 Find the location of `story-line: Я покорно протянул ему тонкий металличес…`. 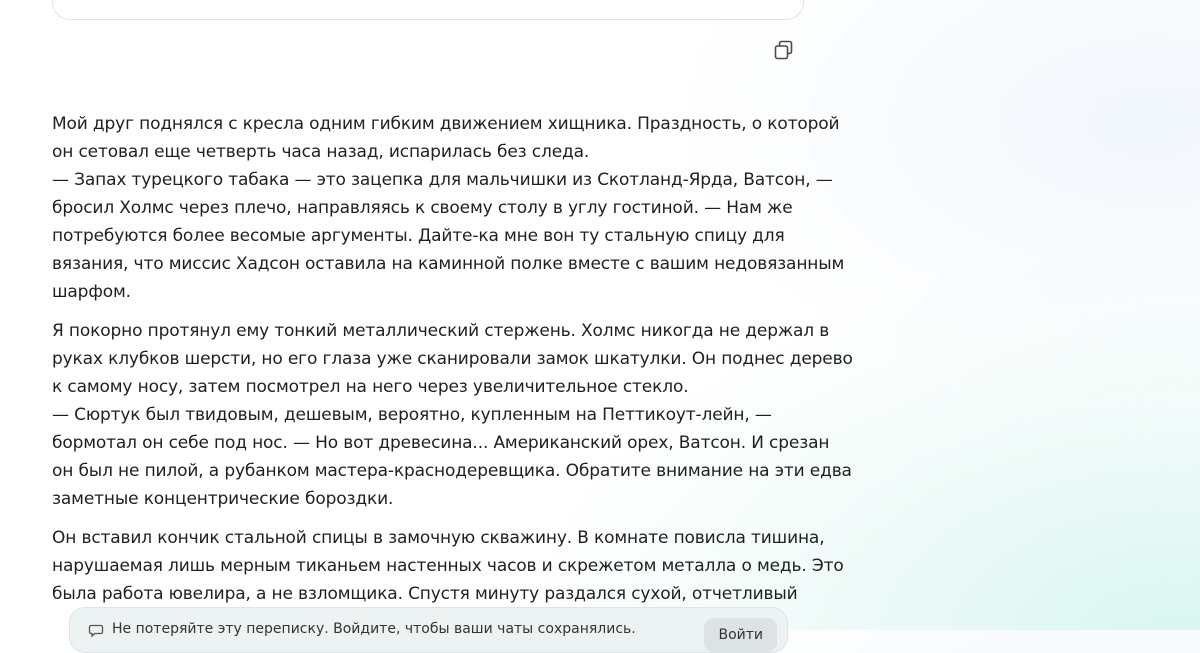

story-line: Я покорно протянул ему тонкий металличес… is located at coordinates (441, 331).